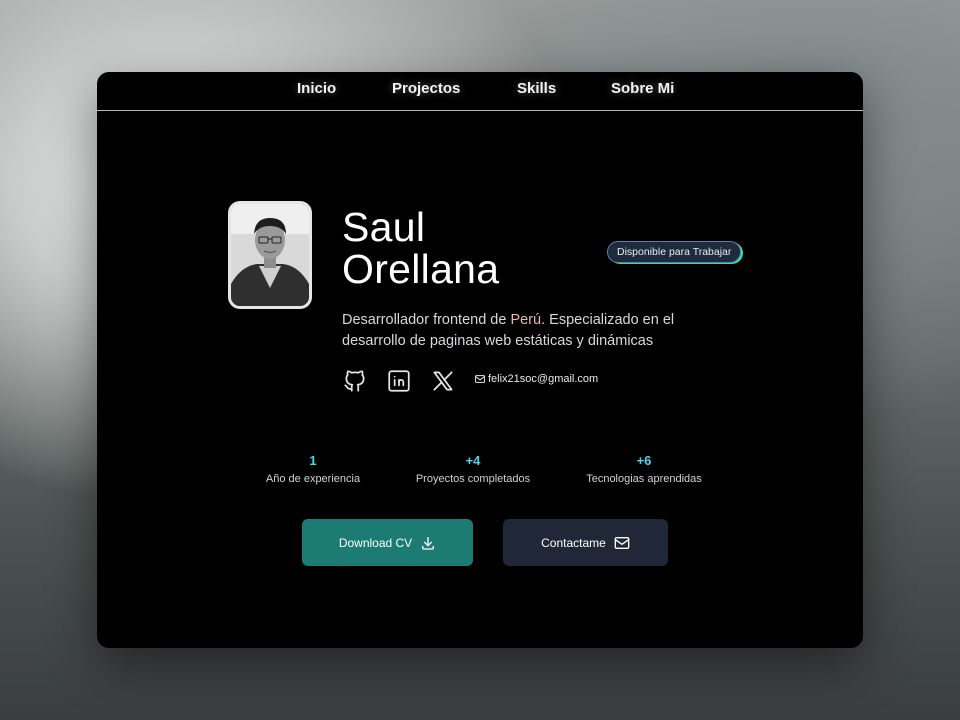  What do you see at coordinates (399, 381) in the screenshot?
I see `linkedin-icon` at bounding box center [399, 381].